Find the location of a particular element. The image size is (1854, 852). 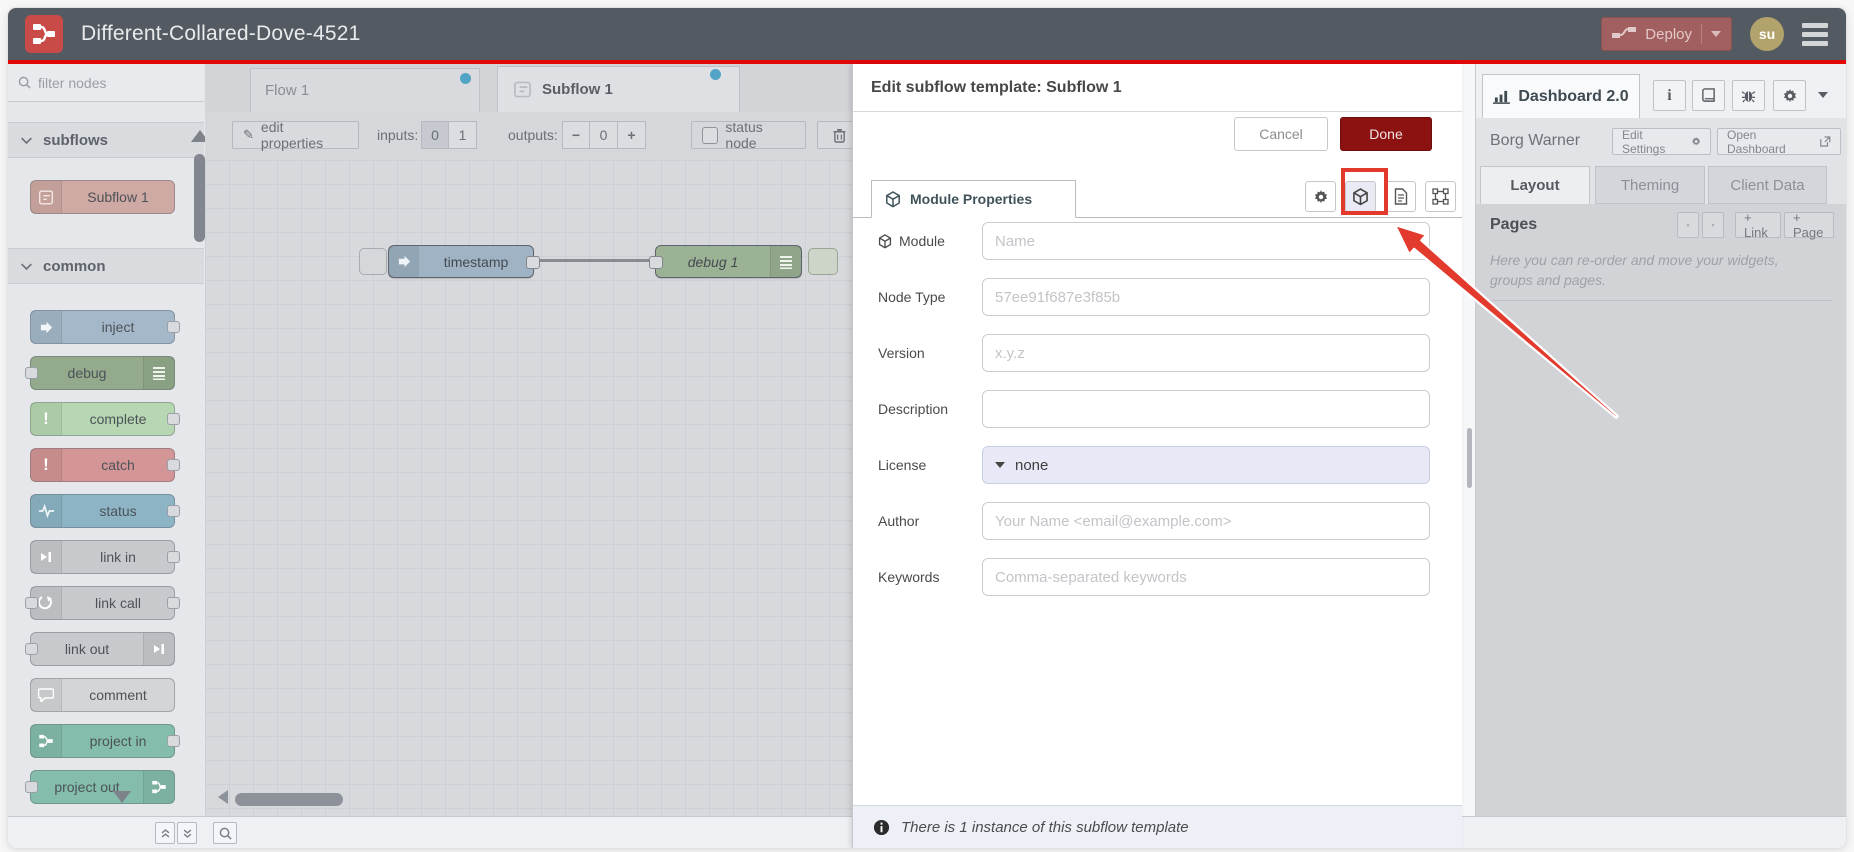

canvas-node-timestamp: timestamp is located at coordinates (464, 261).